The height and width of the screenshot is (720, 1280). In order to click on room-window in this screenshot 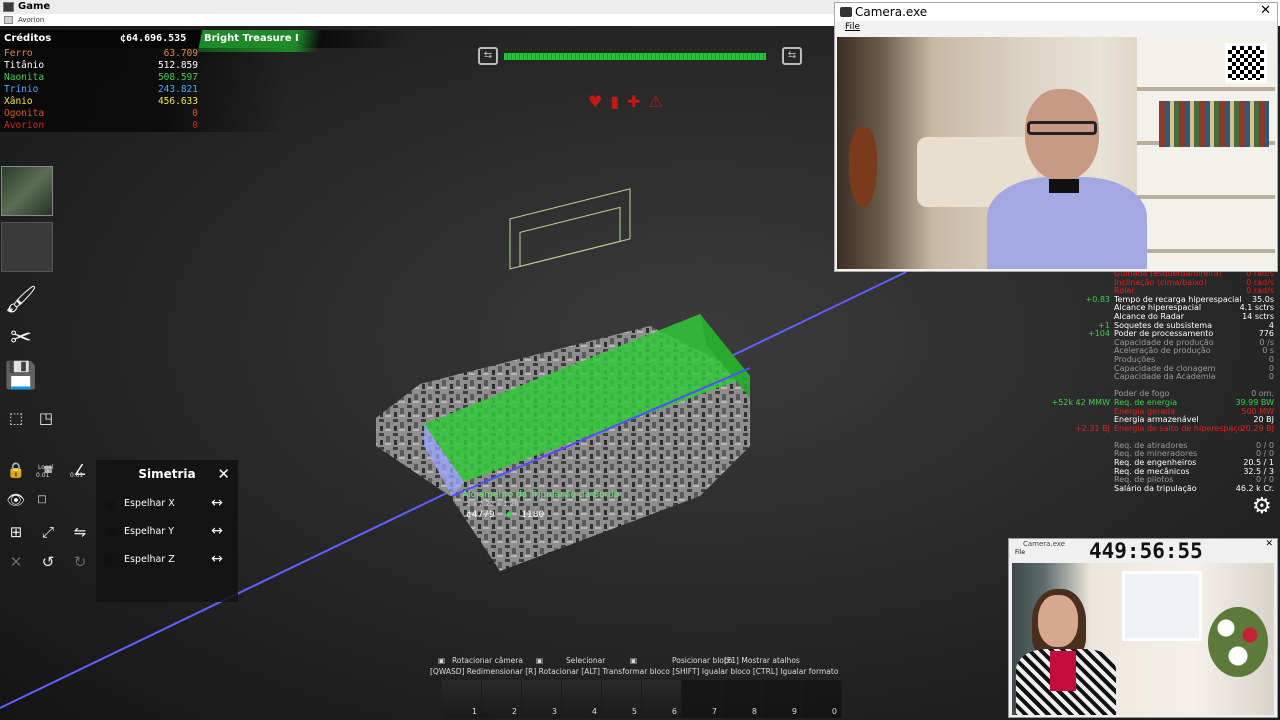, I will do `click(1162, 606)`.